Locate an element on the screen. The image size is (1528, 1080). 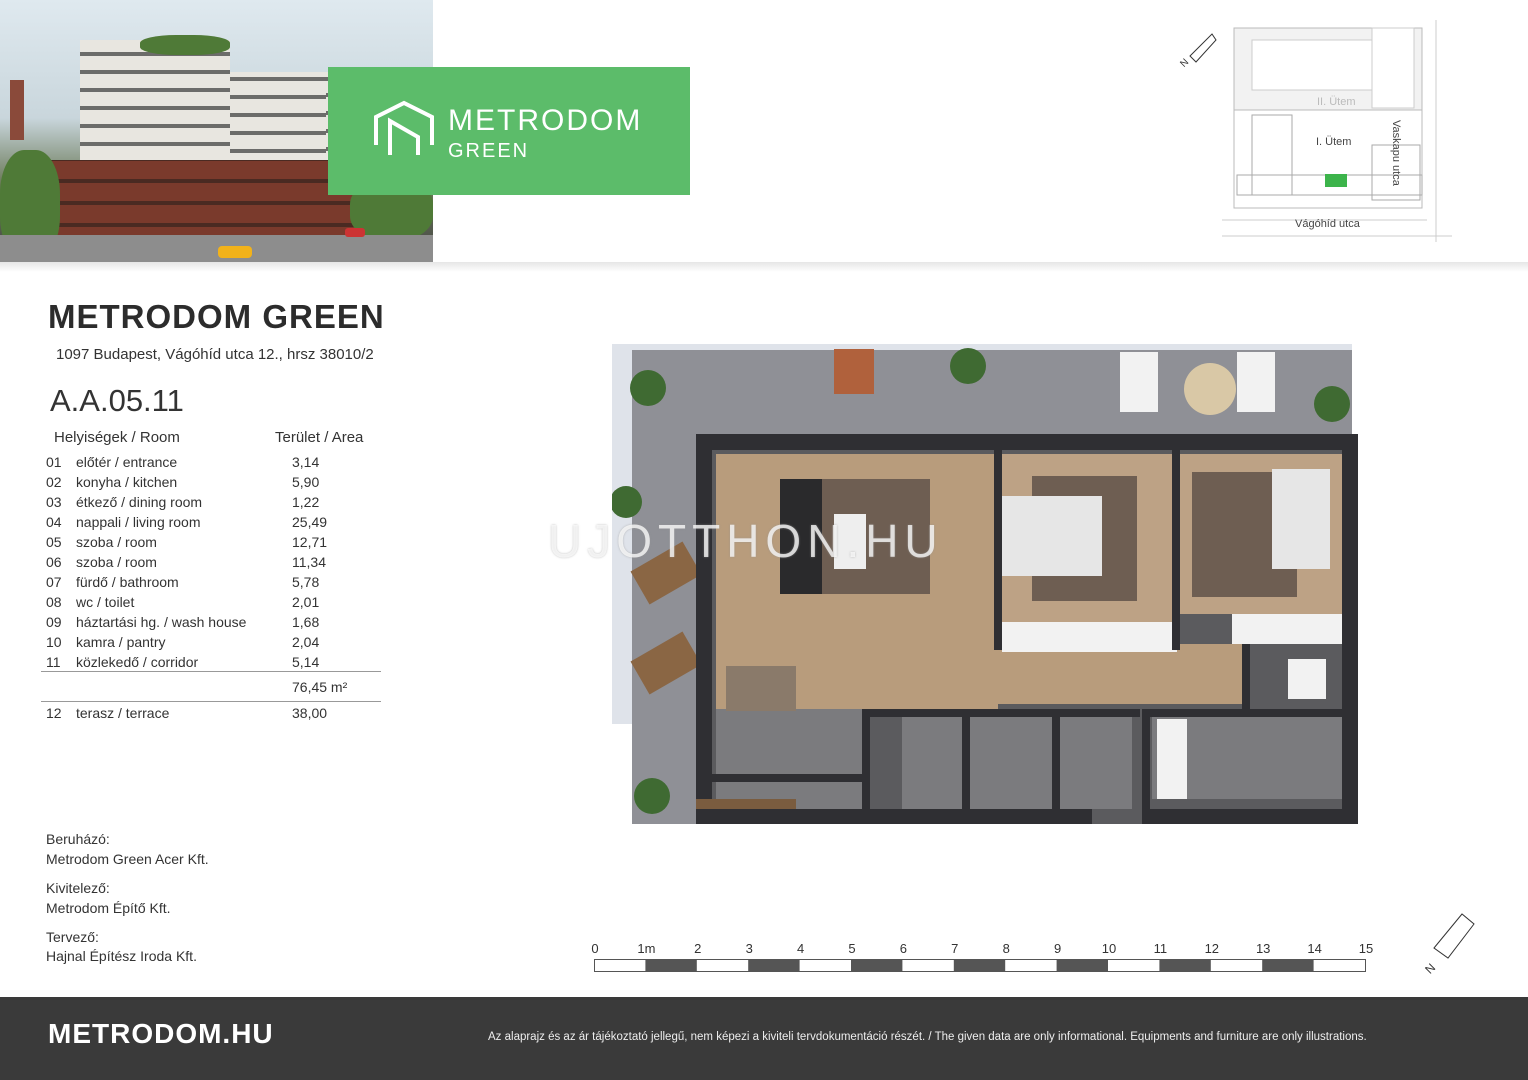
investor-name: Metrodom Green Acer Kft. is located at coordinates (127, 859).